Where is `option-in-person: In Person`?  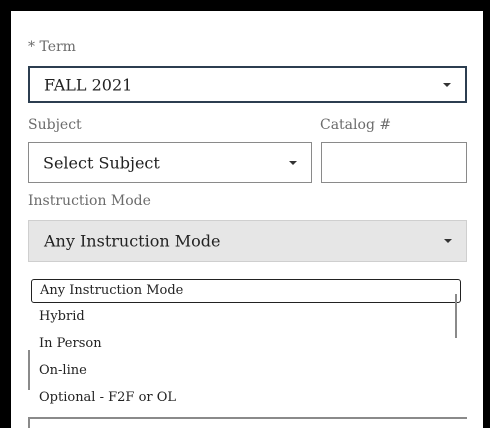 option-in-person: In Person is located at coordinates (246, 345).